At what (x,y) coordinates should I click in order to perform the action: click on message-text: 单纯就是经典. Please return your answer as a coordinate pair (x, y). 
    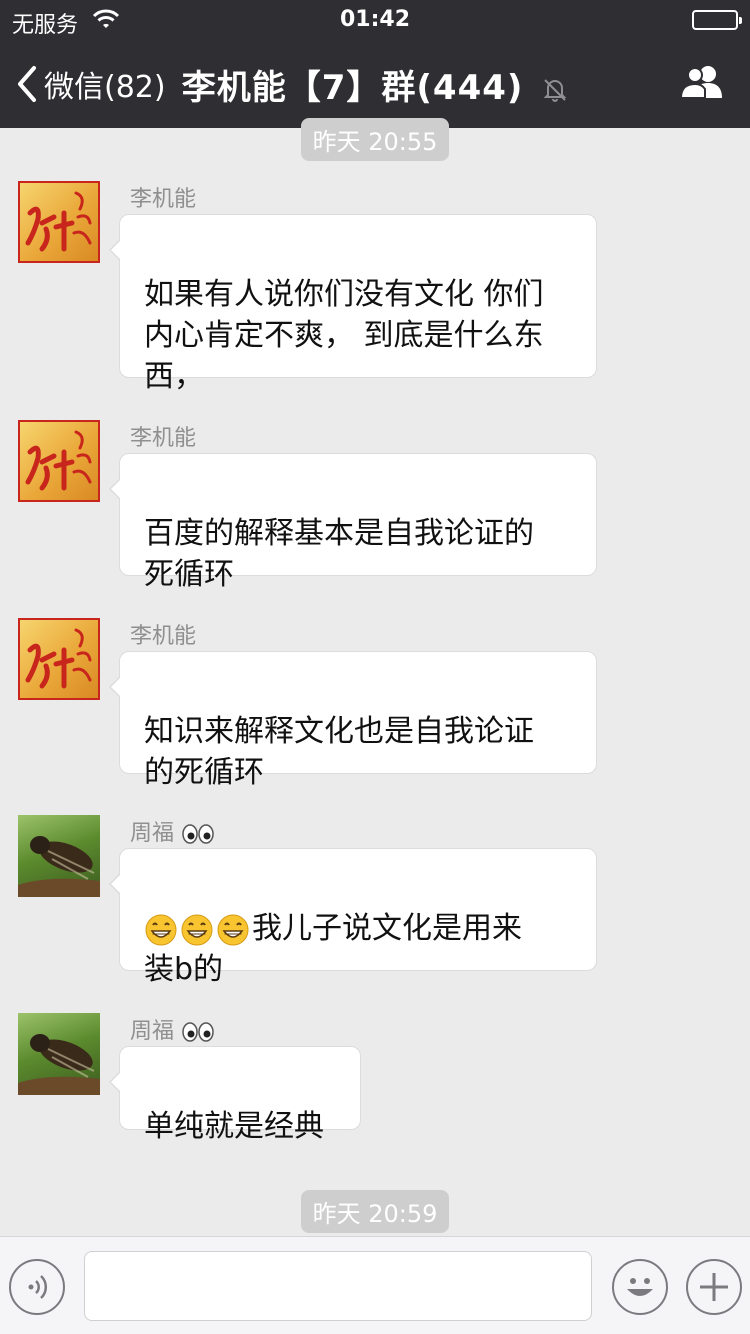
    Looking at the image, I should click on (234, 1126).